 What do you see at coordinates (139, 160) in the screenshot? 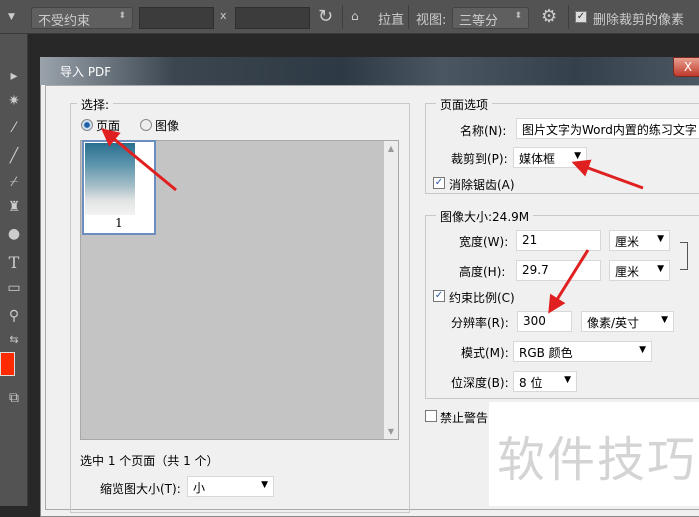
I see `arrow-to-page-radio` at bounding box center [139, 160].